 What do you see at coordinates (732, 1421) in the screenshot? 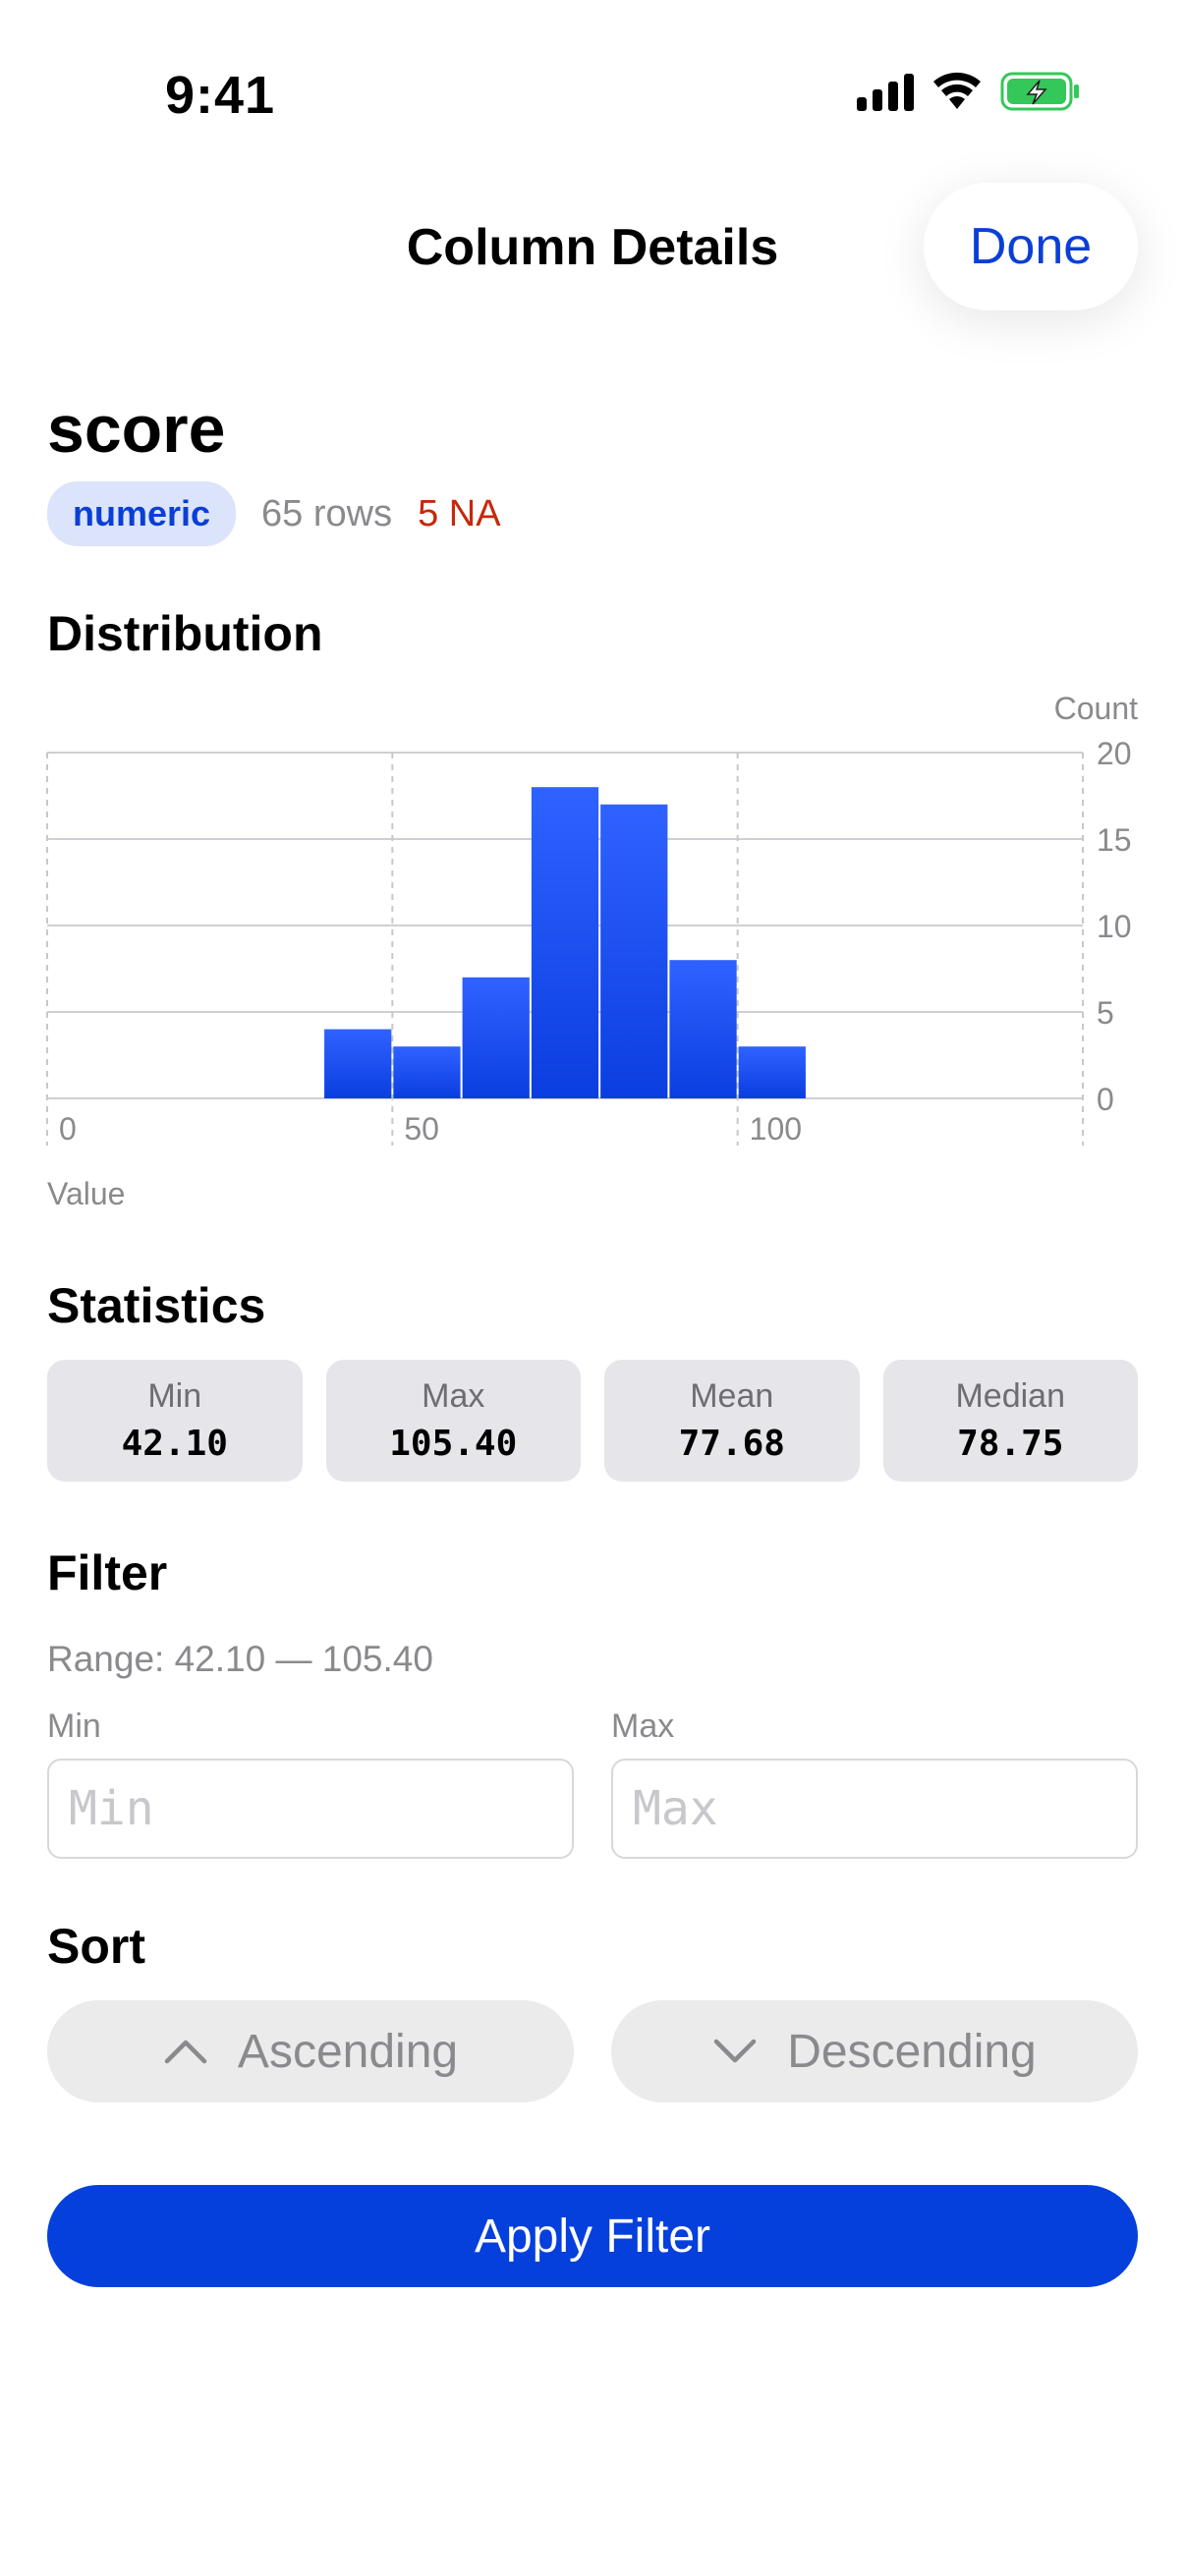
I see `stat-mean-card: Mean 77.68` at bounding box center [732, 1421].